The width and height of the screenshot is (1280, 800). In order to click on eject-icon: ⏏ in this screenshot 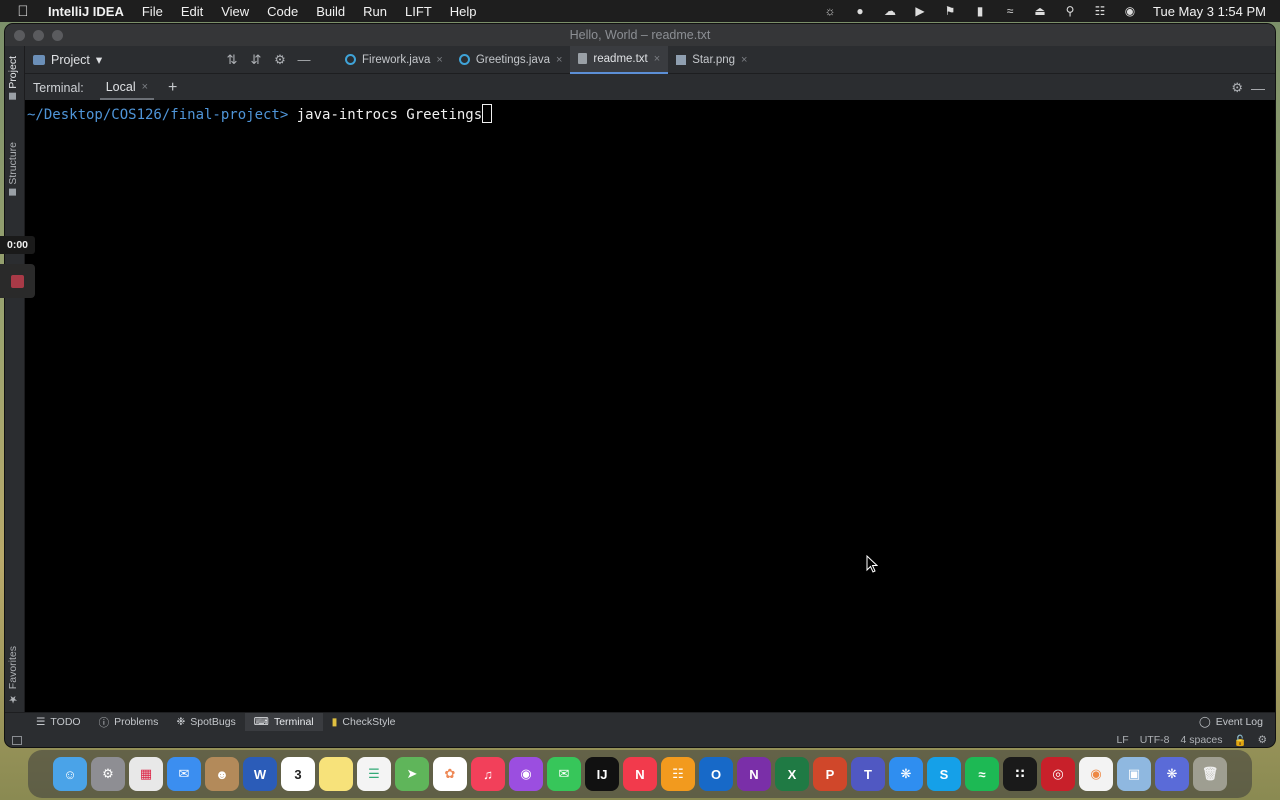, I will do `click(1040, 11)`.